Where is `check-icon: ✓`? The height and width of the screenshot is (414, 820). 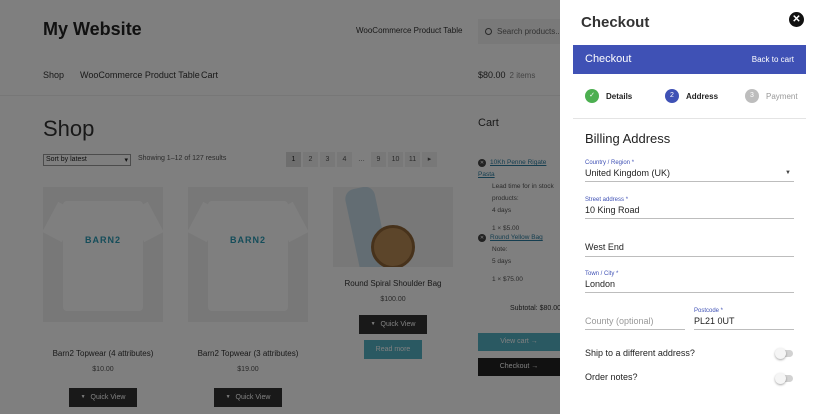 check-icon: ✓ is located at coordinates (592, 96).